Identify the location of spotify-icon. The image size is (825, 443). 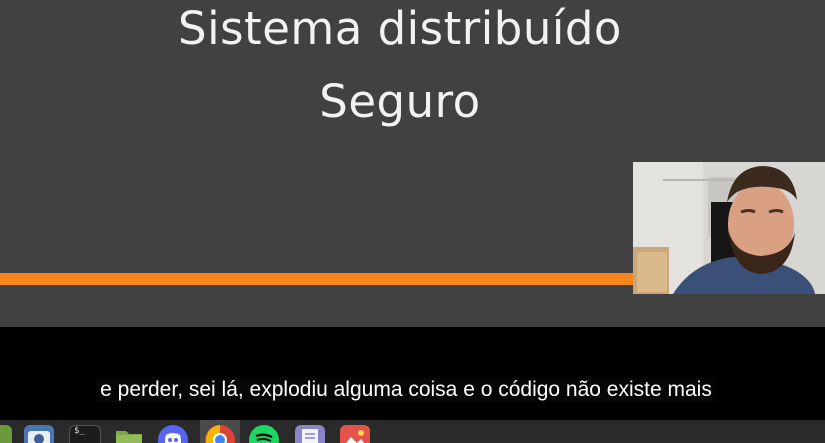
(264, 434).